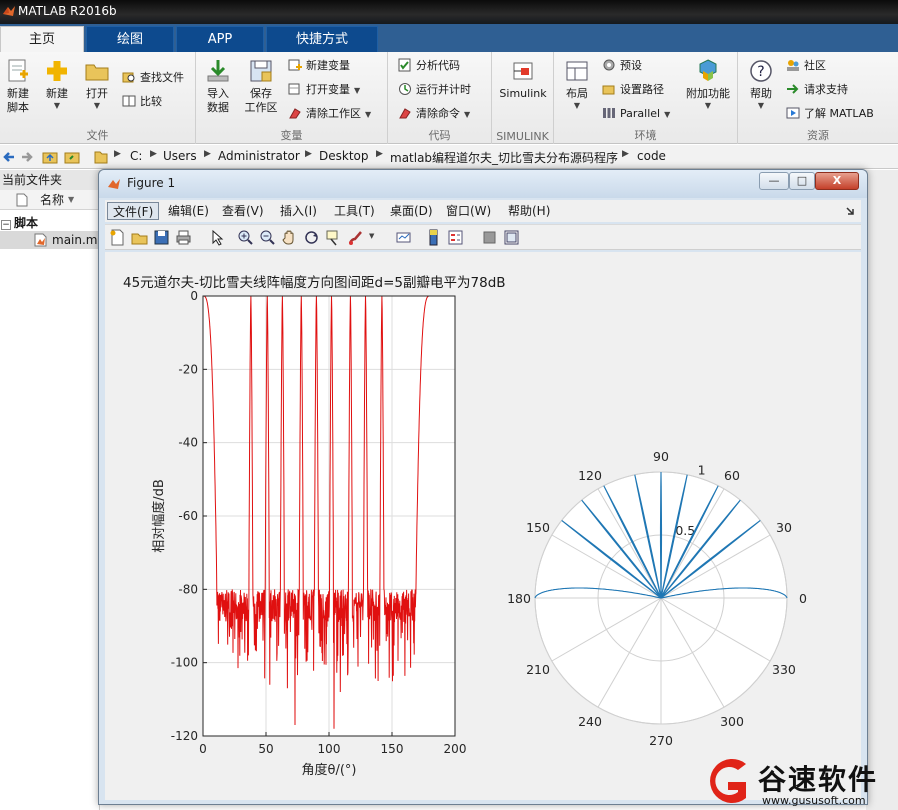  Describe the element at coordinates (50, 240) in the screenshot. I see `file-item-main: main.m` at that location.